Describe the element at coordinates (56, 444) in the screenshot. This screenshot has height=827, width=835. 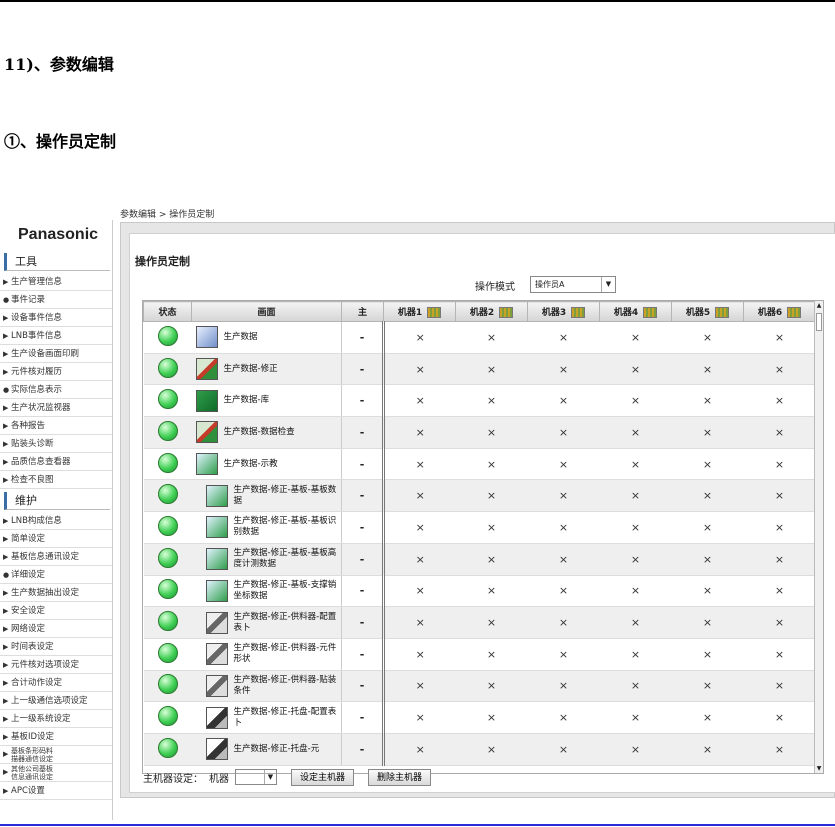
I see `sidebar-item: ▶ 贴装头诊断` at that location.